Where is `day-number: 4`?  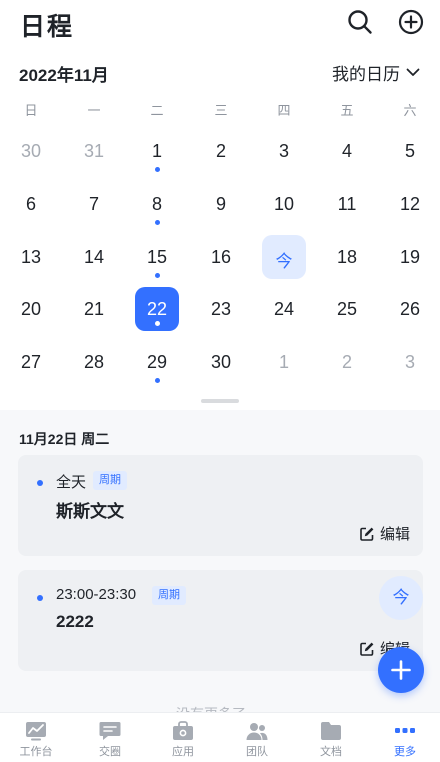 day-number: 4 is located at coordinates (346, 151).